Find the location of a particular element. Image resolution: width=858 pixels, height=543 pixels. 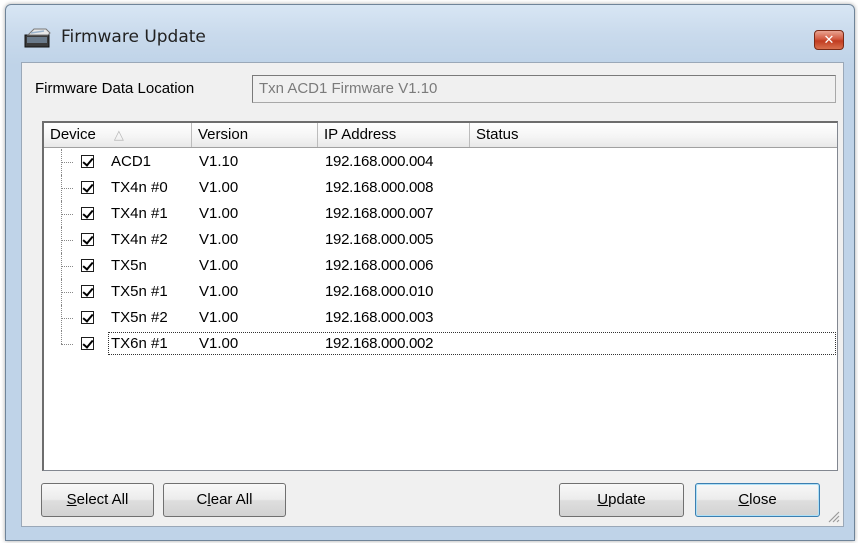

device-version: V1.10 is located at coordinates (219, 161).